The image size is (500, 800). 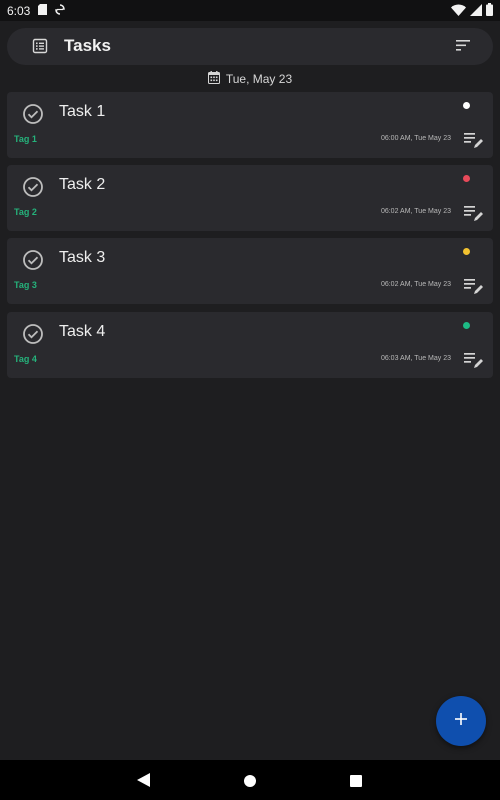 I want to click on task-title: Task 3, so click(x=82, y=257).